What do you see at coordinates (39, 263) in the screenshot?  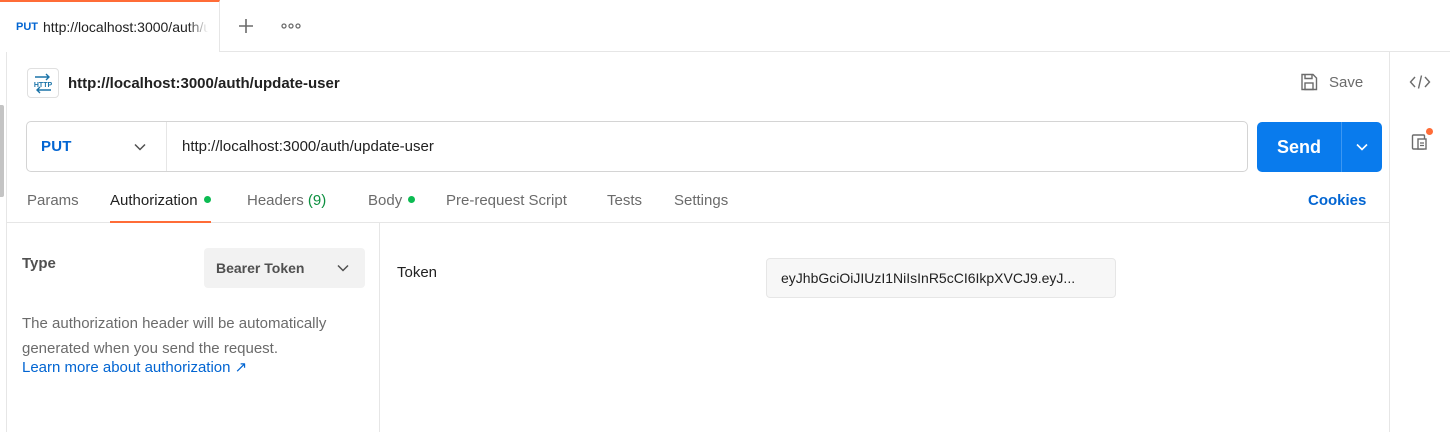 I see `type-label: Type` at bounding box center [39, 263].